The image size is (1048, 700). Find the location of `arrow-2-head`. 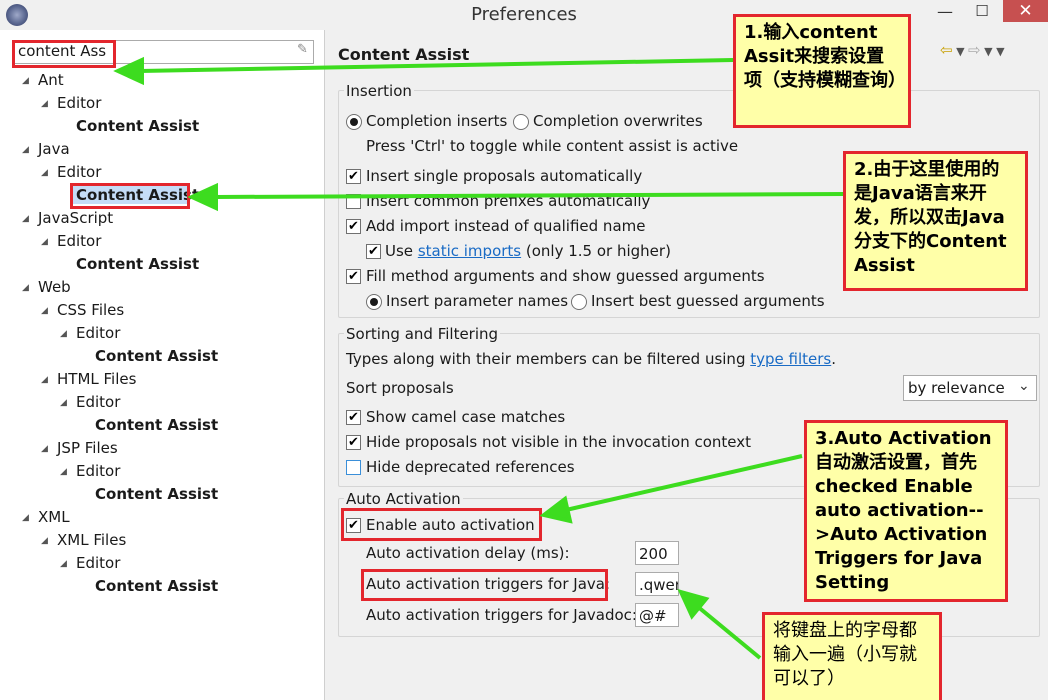

arrow-2-head is located at coordinates (202, 197).